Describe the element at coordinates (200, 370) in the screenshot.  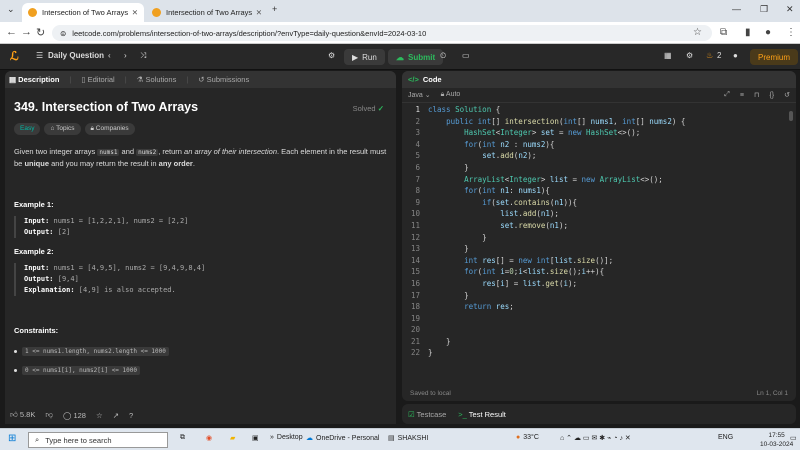
I see `constraint-item: 0 <= nums1[i], nums2[i] <= 1000` at that location.